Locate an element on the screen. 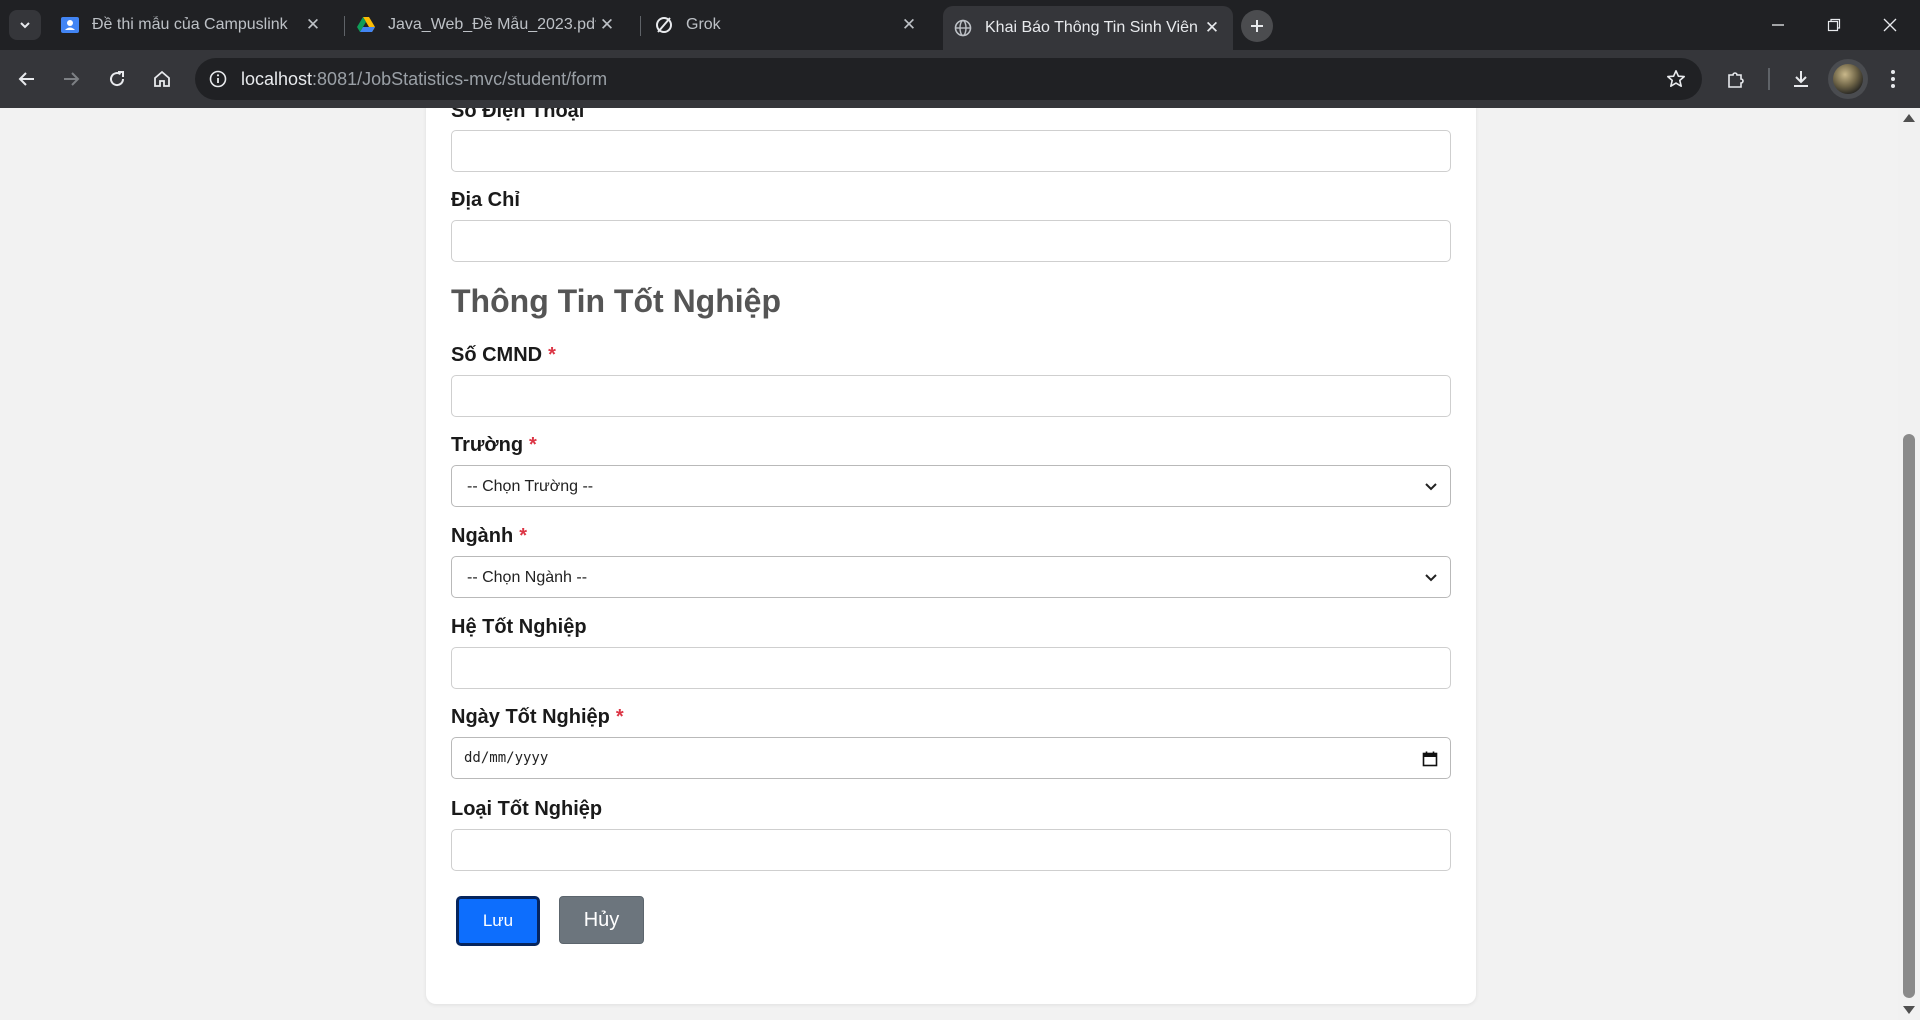 This screenshot has height=1020, width=1920. plus-icon is located at coordinates (1257, 26).